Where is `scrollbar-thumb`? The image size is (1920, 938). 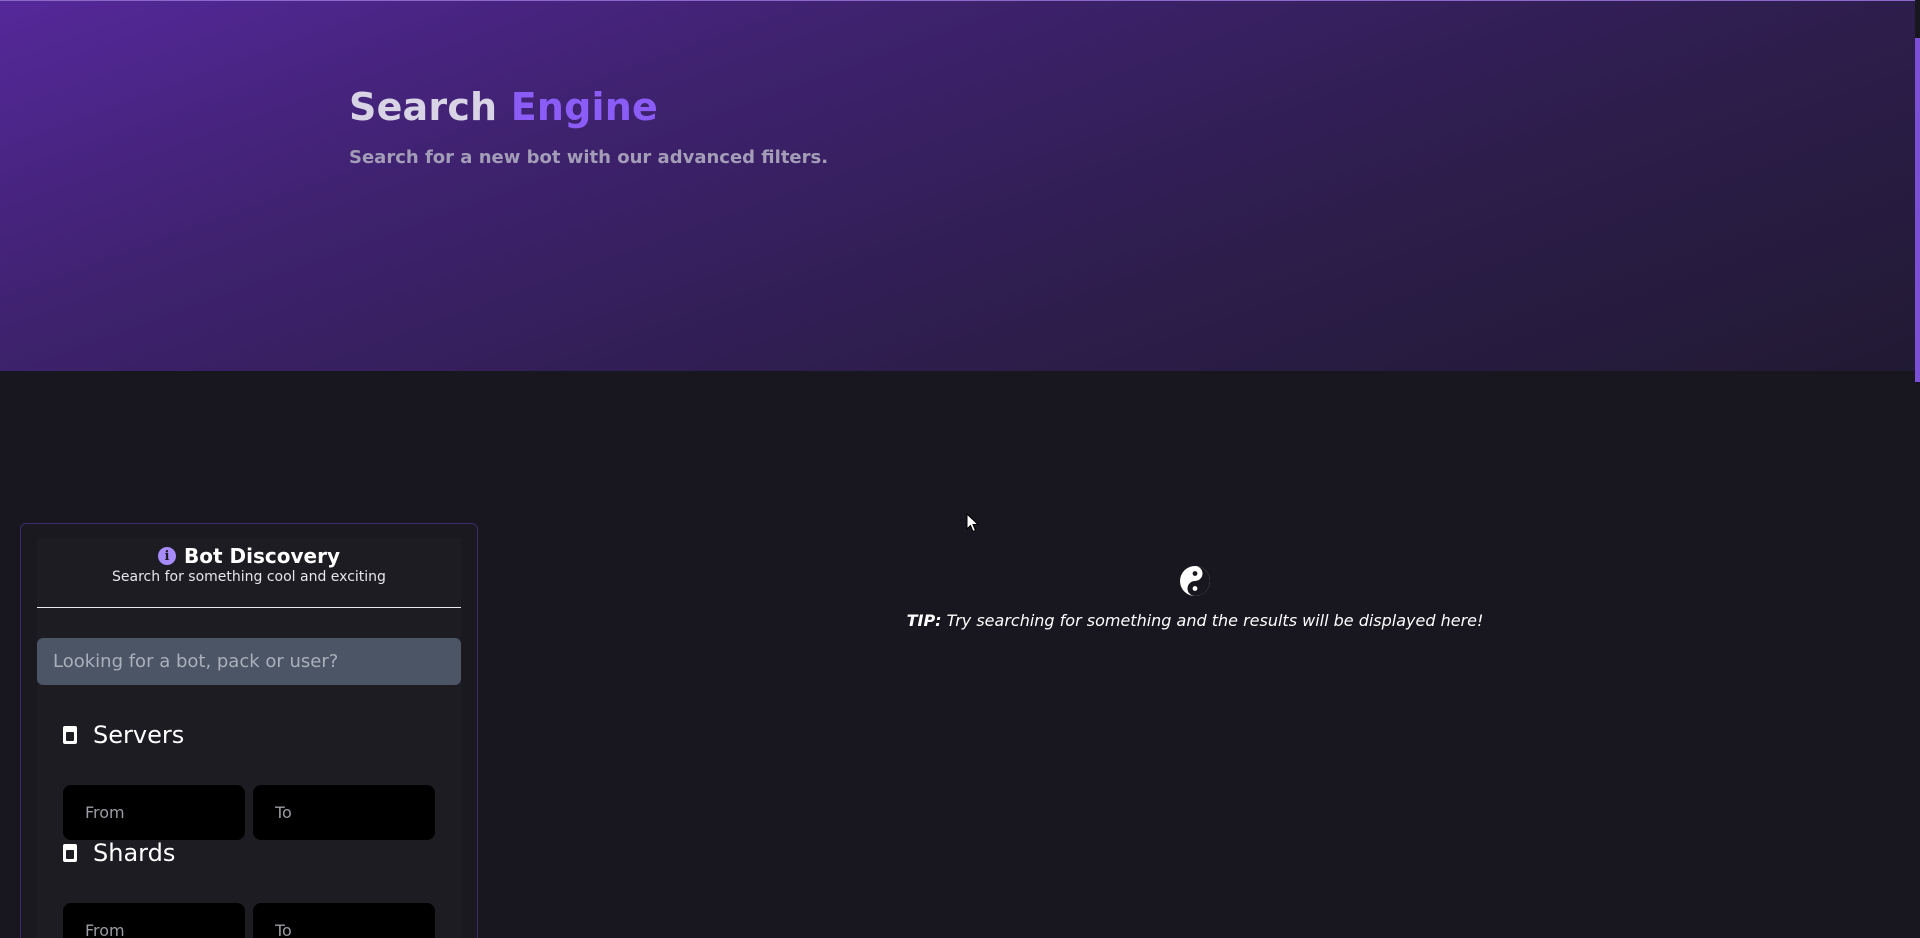 scrollbar-thumb is located at coordinates (1917, 210).